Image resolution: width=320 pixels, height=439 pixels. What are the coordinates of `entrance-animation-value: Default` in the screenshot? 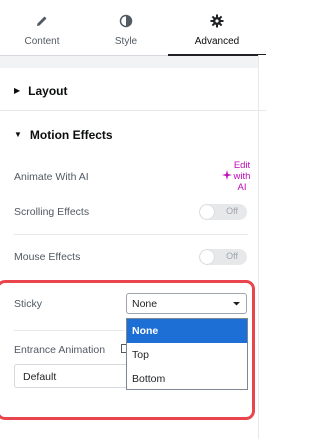 It's located at (40, 377).